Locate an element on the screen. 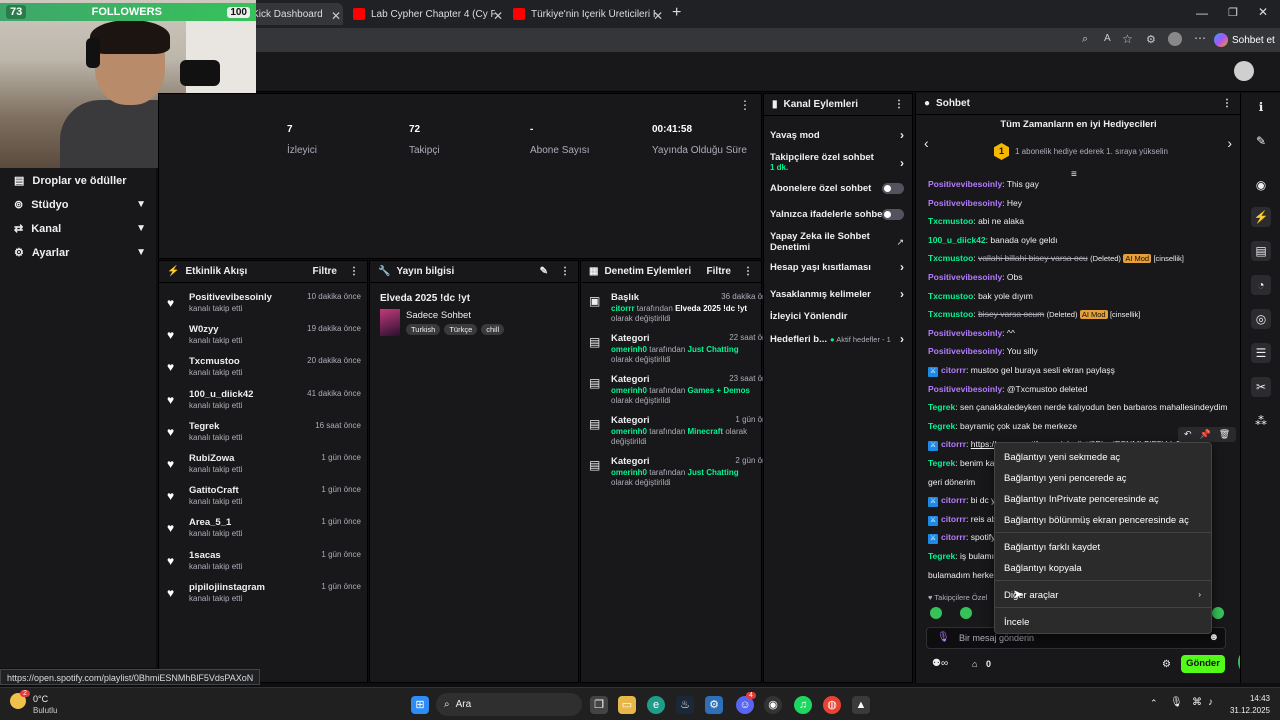 This screenshot has width=1280, height=720. ai-moderation-row: Yapay Zeka ile Sohbet Denetimi is located at coordinates (826, 242).